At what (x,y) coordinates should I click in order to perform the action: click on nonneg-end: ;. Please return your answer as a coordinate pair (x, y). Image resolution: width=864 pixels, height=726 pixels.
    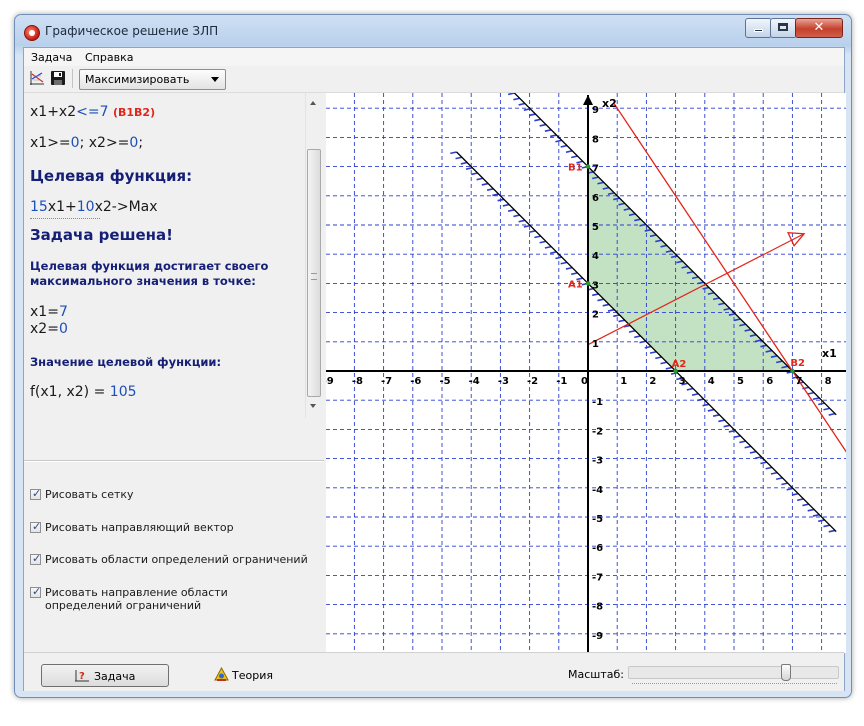
    Looking at the image, I should click on (141, 143).